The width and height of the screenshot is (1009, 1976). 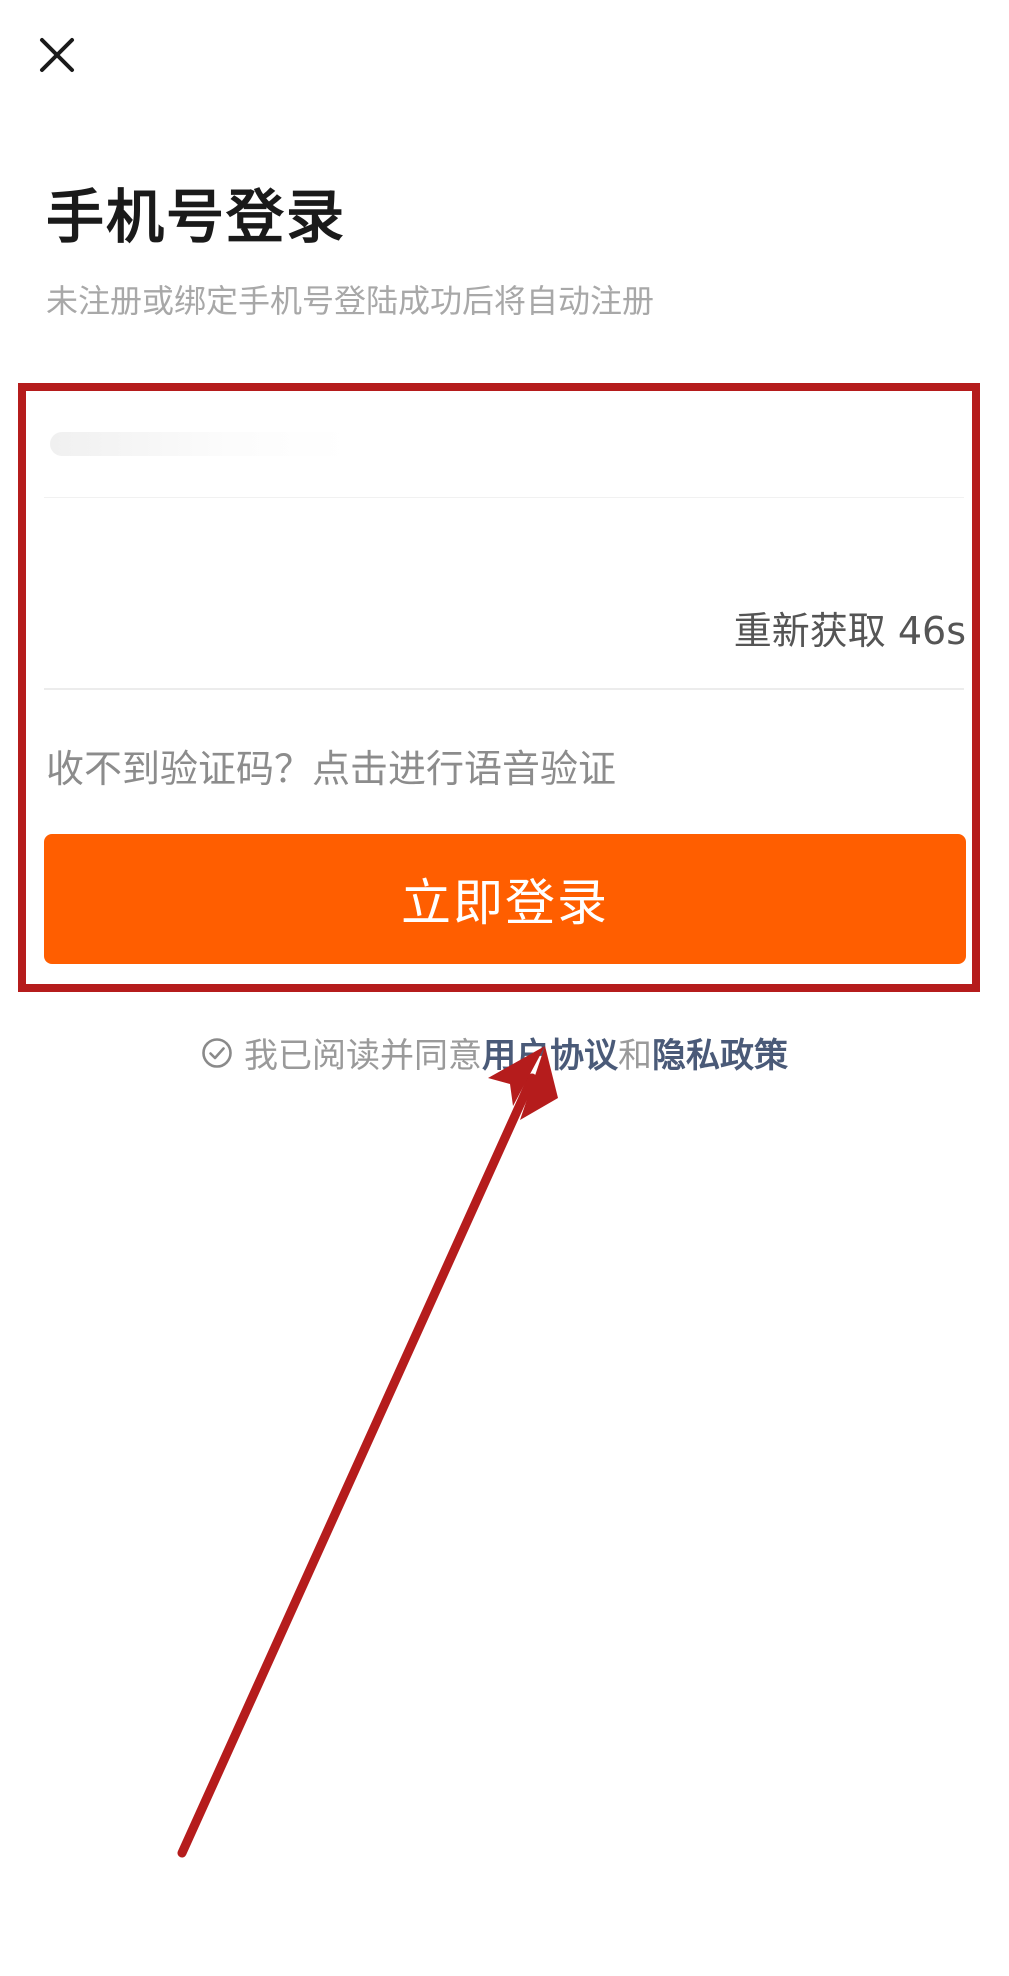 I want to click on user-agreement-link: 用户协议, so click(x=550, y=1052).